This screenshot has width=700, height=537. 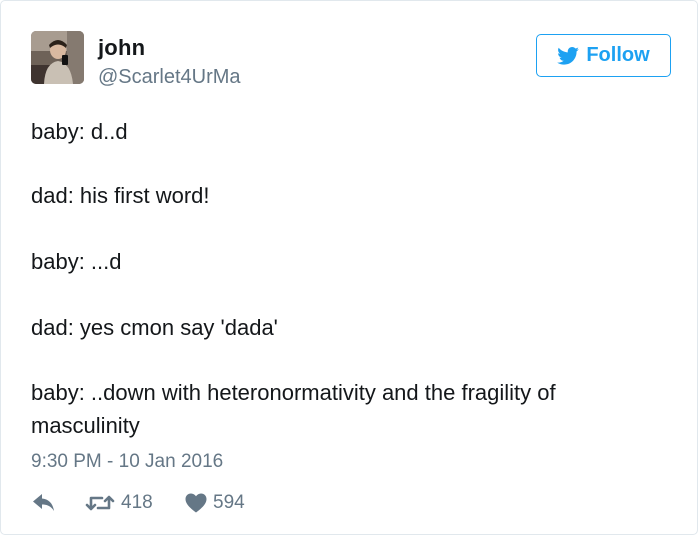 I want to click on heart-icon, so click(x=196, y=503).